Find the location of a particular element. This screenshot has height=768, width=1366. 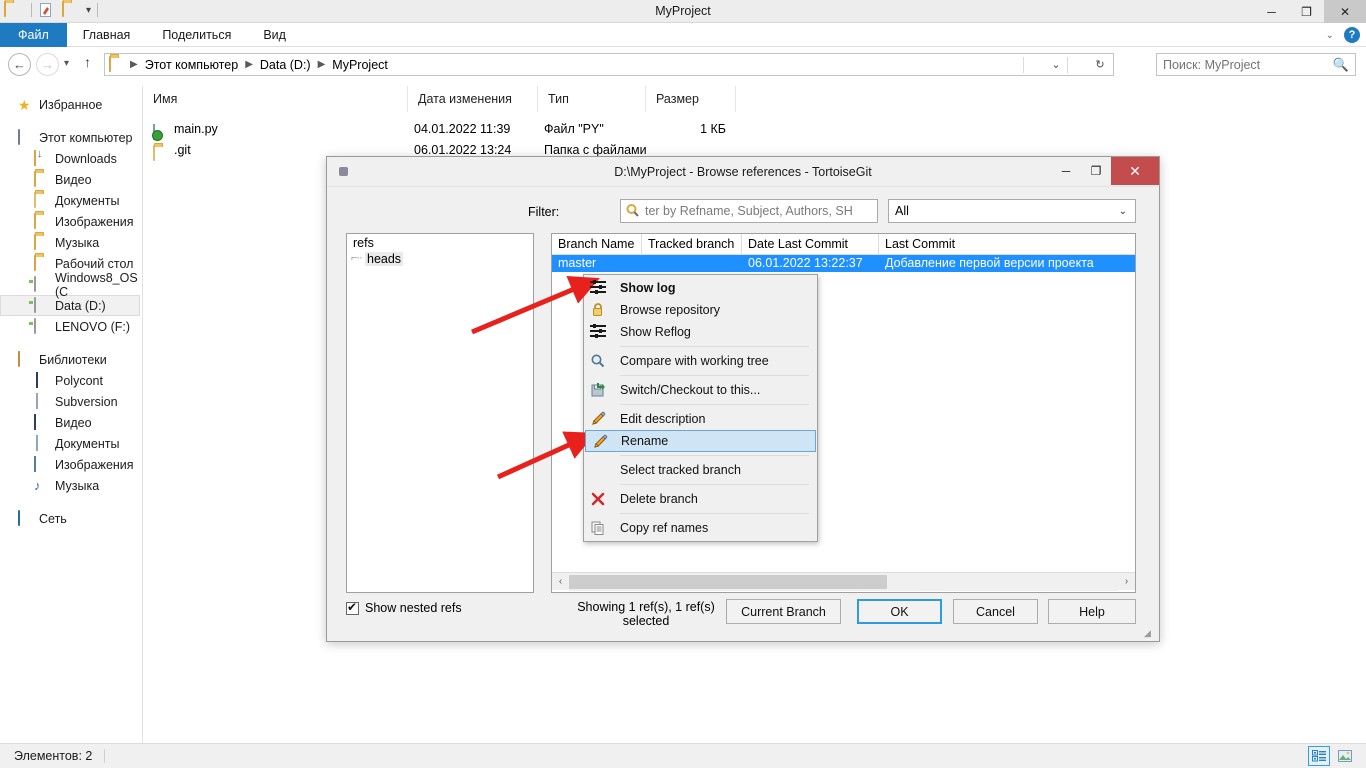

up-button: ↑ is located at coordinates (87, 62).